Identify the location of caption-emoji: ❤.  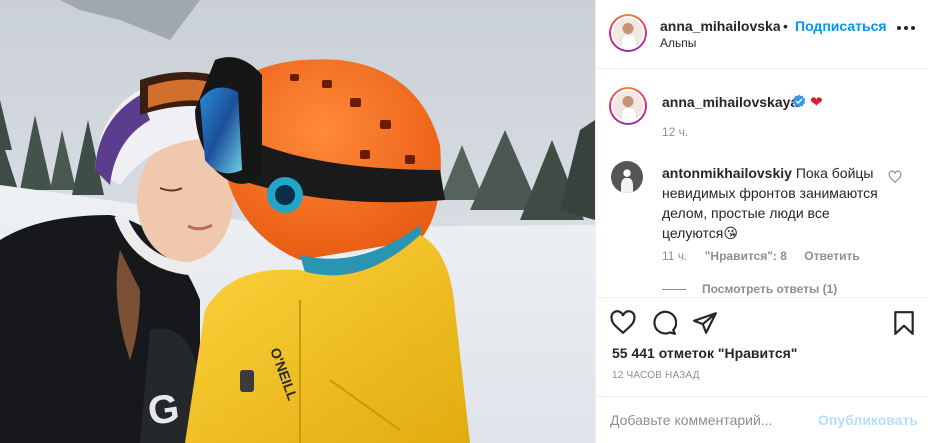
(816, 102).